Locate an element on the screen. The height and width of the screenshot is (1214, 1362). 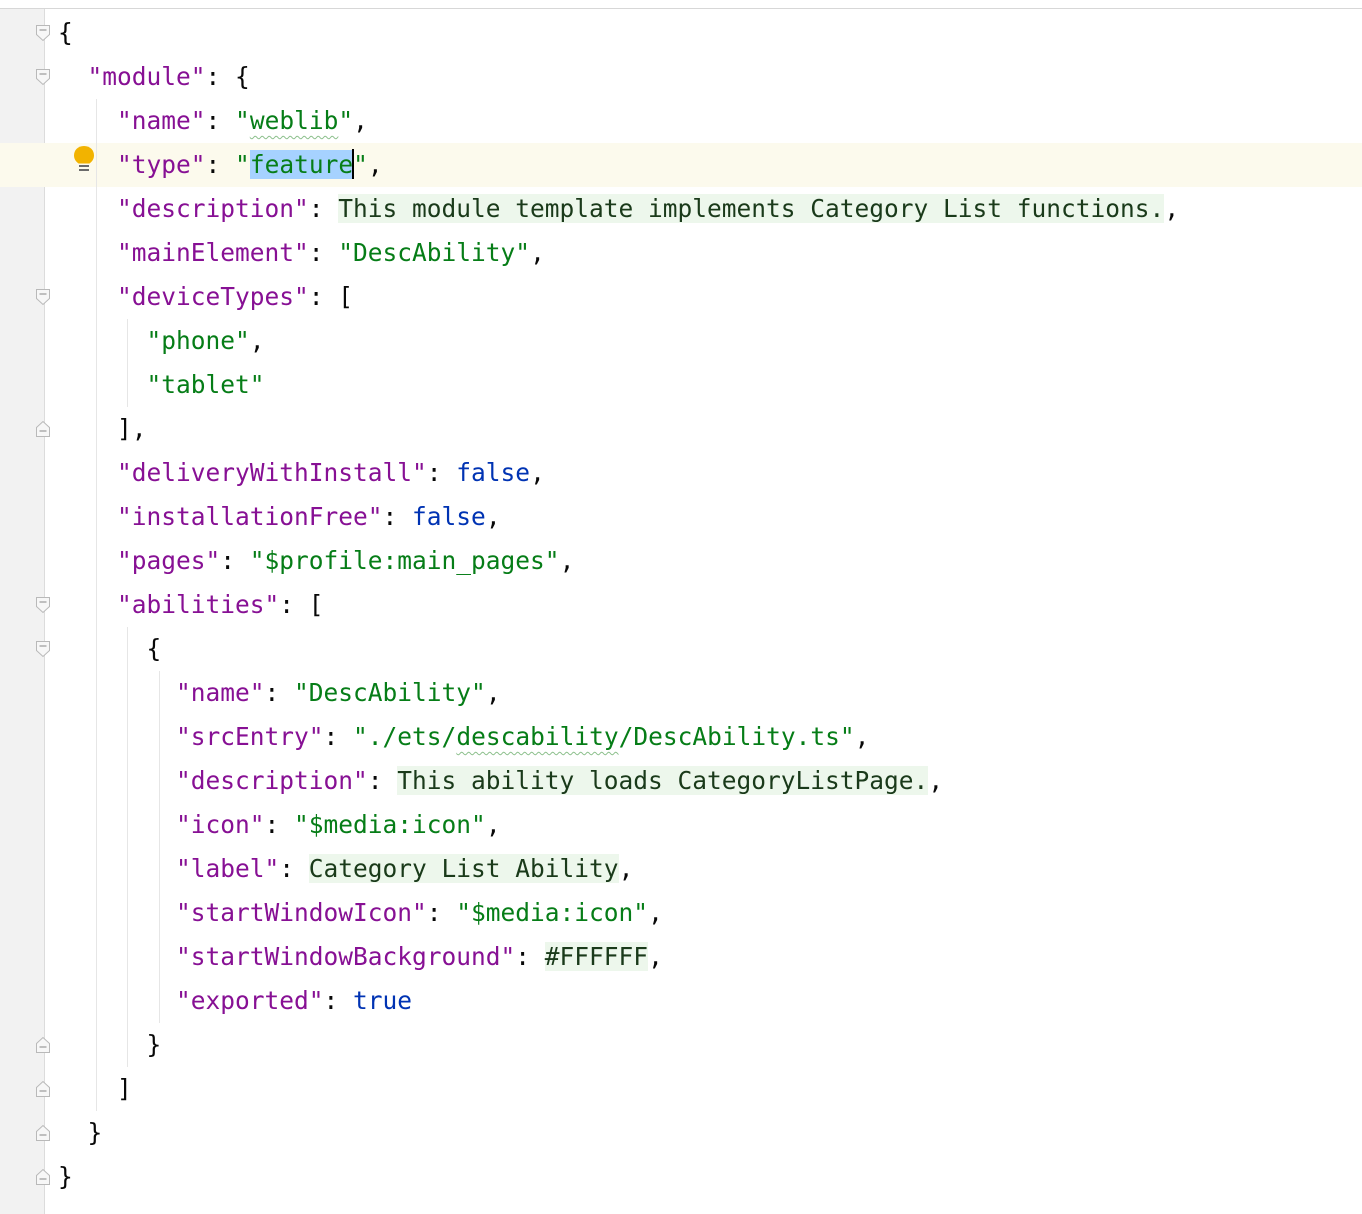
code-line: "mainElement": "DescAbility", is located at coordinates (301, 253).